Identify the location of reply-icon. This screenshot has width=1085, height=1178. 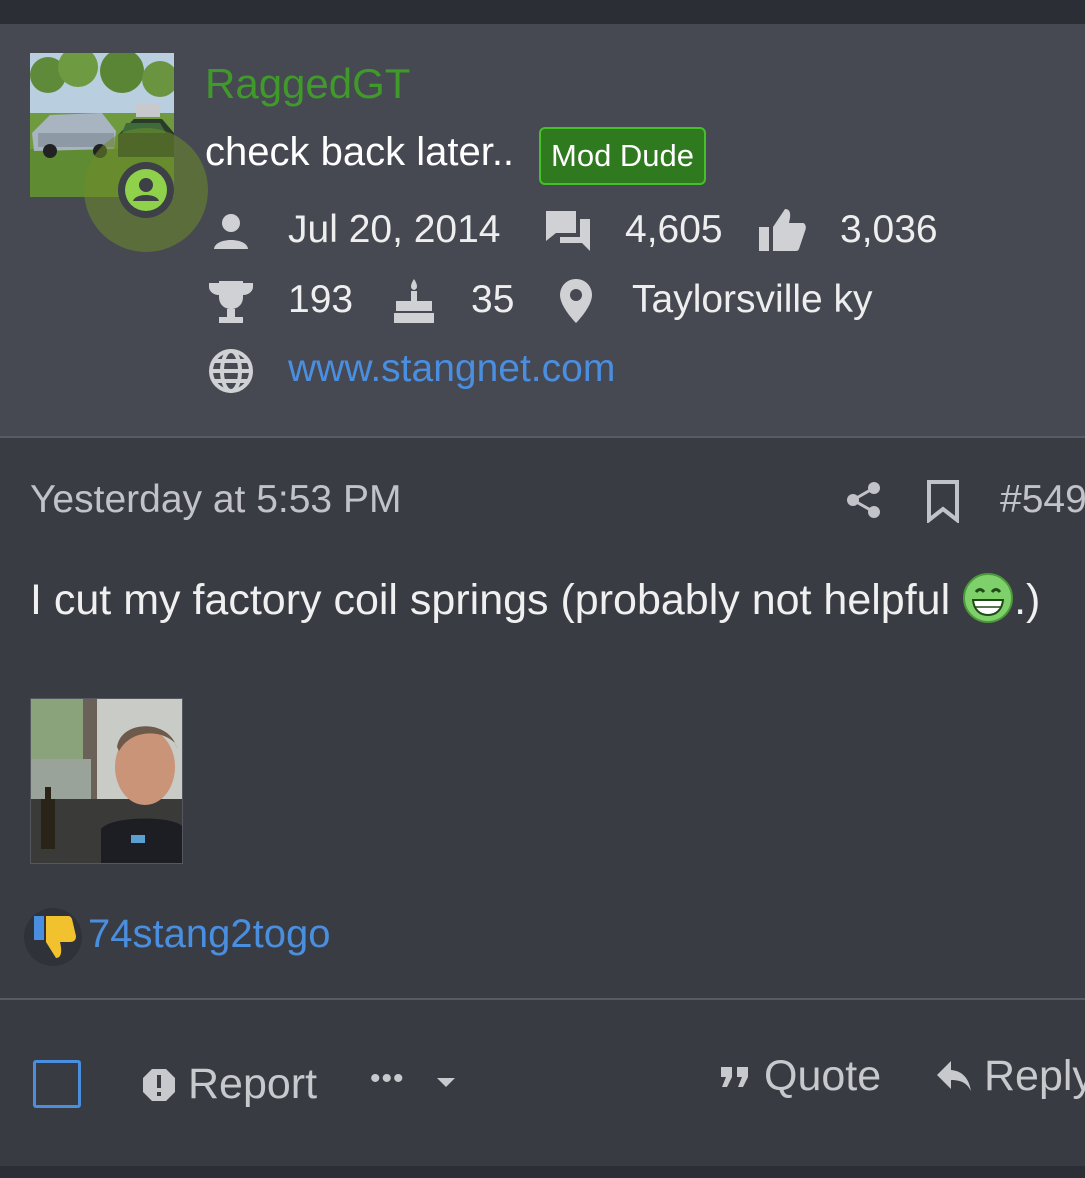
(954, 1076).